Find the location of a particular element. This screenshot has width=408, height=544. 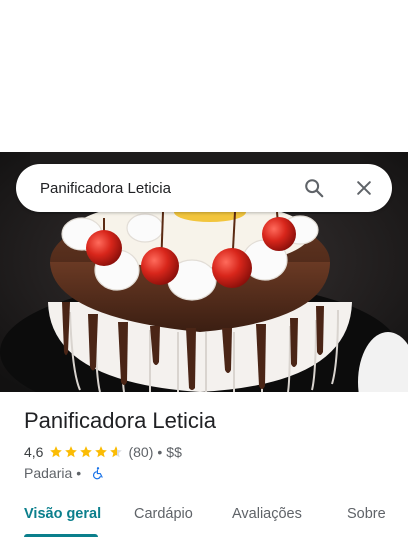

search-button is located at coordinates (314, 188).